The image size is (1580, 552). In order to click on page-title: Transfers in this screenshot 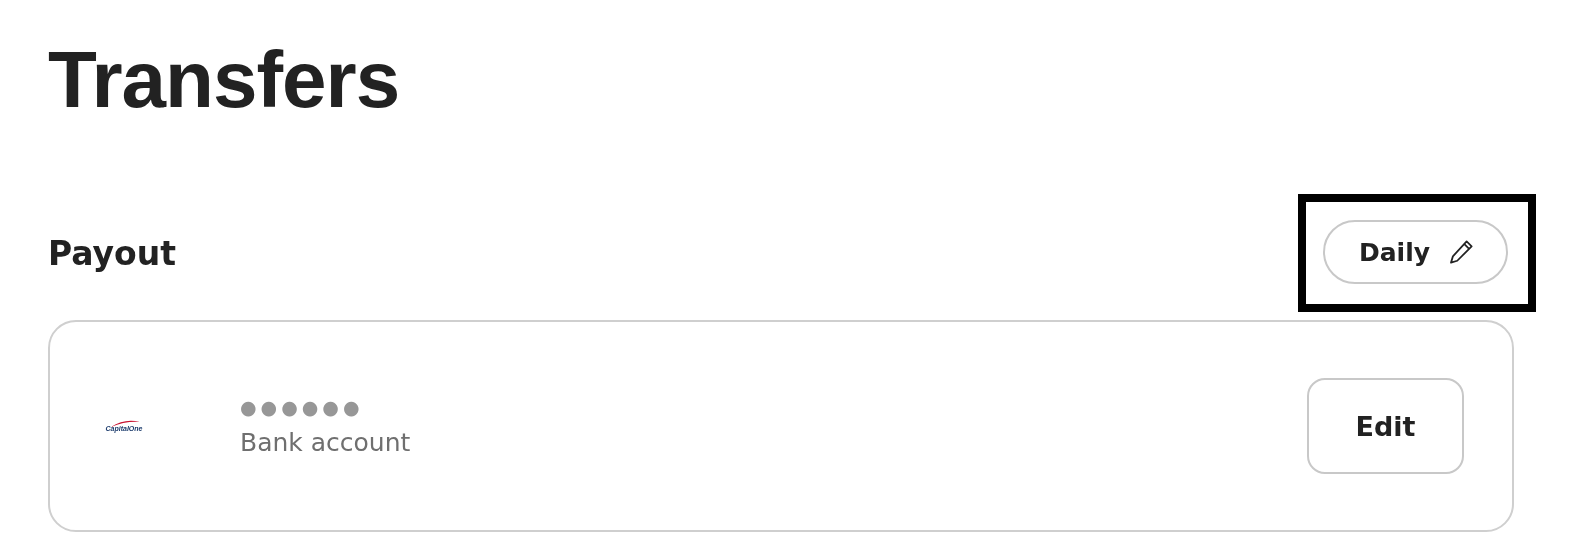, I will do `click(224, 80)`.